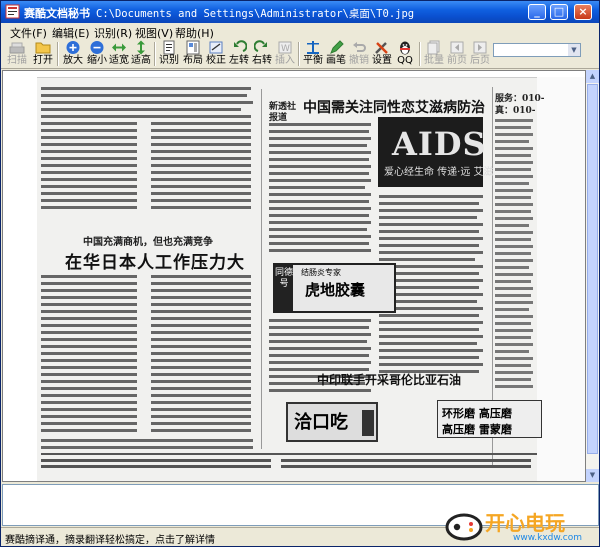 The height and width of the screenshot is (547, 600). What do you see at coordinates (480, 60) in the screenshot?
I see `next-page-label: 后页` at bounding box center [480, 60].